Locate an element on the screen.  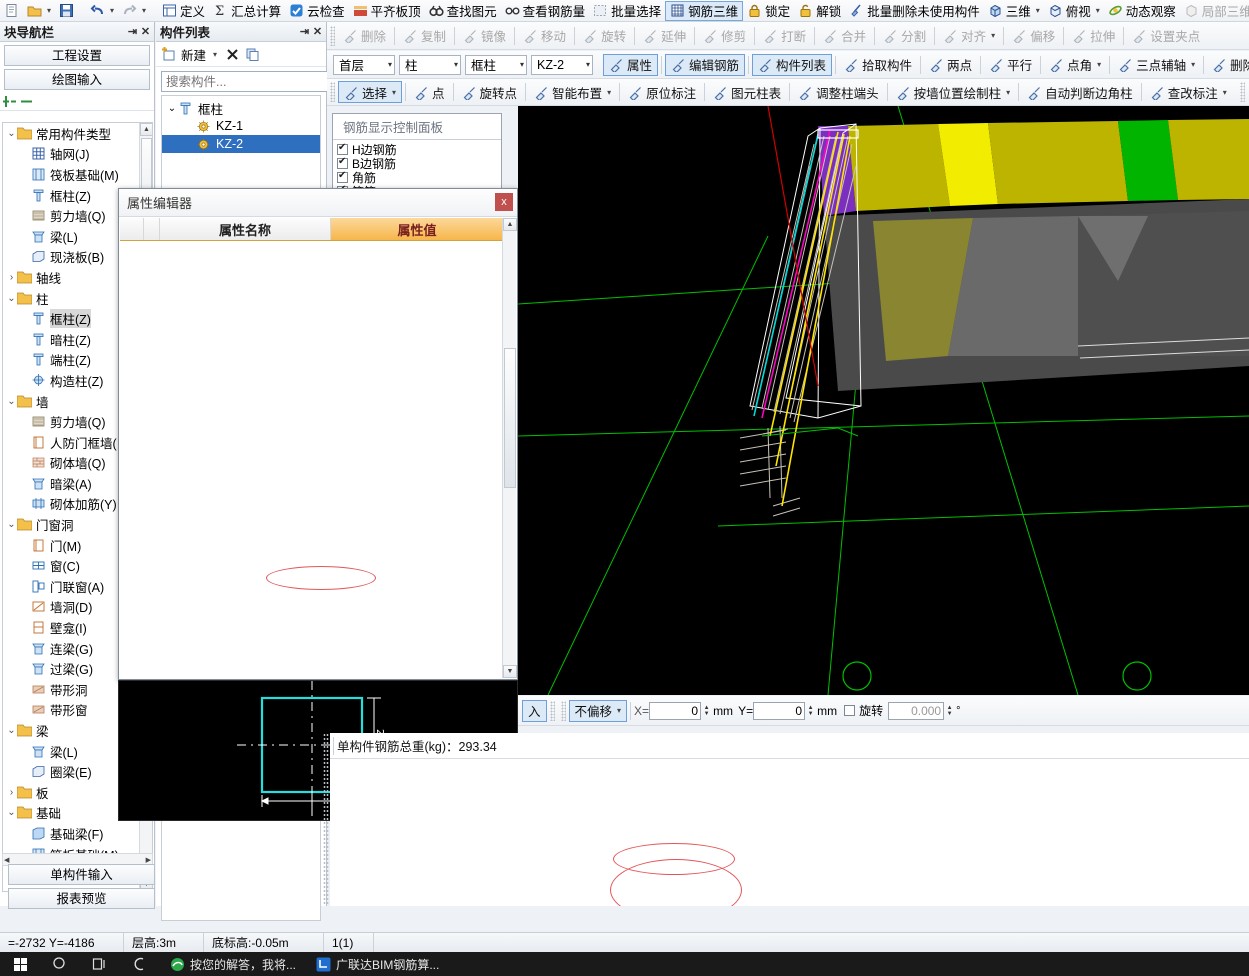
copy-button: 复制 is located at coordinates (424, 36).